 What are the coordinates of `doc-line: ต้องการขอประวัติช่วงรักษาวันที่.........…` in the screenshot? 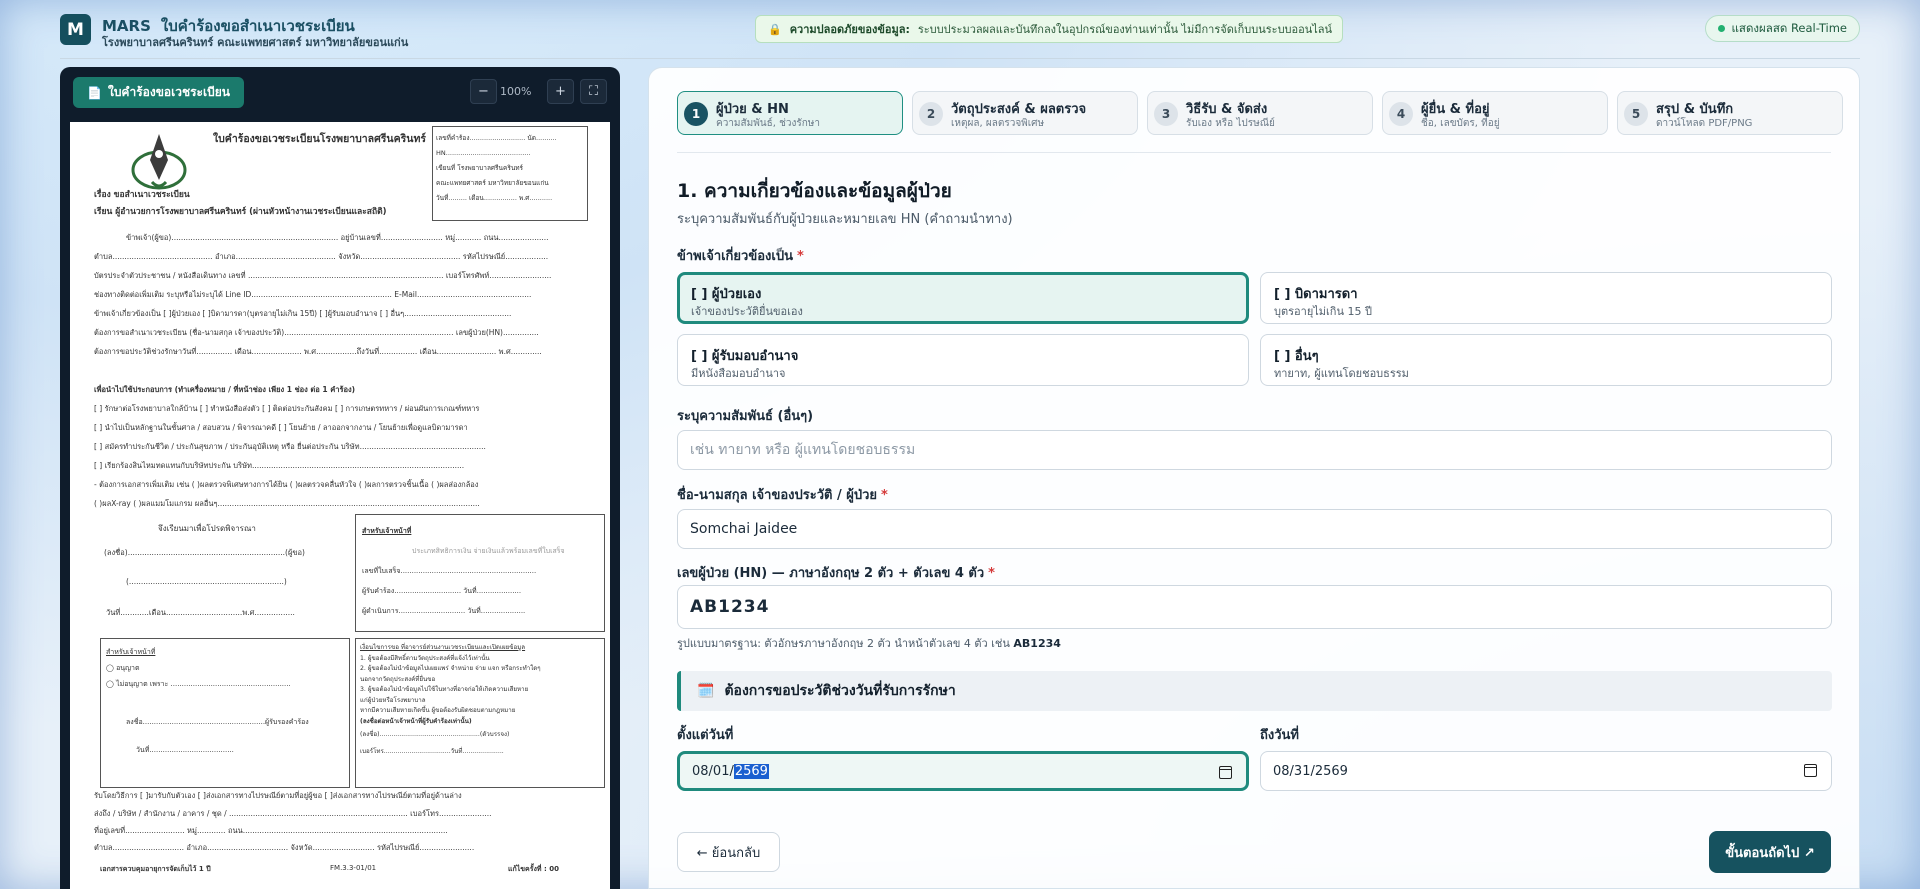 It's located at (318, 351).